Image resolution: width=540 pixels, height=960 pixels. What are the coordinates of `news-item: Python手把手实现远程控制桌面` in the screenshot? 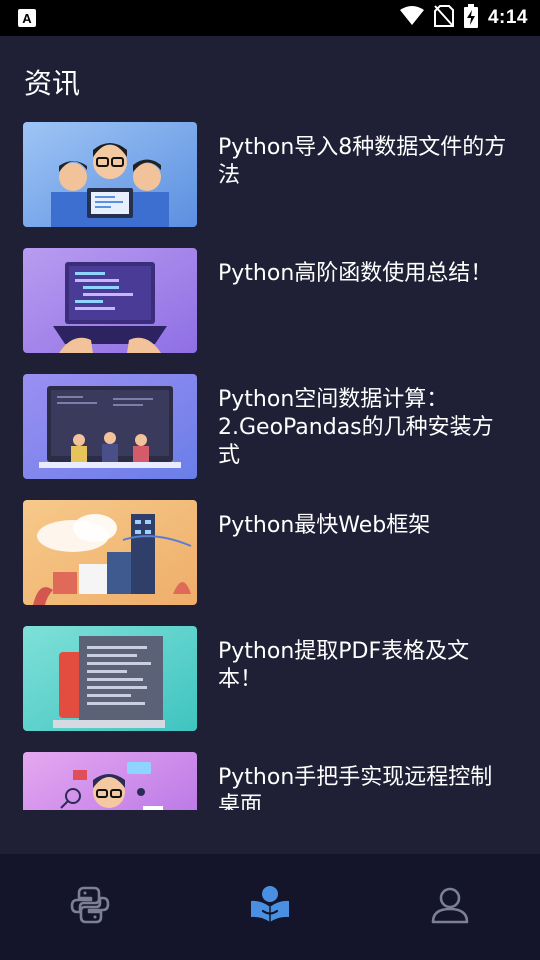 It's located at (270, 781).